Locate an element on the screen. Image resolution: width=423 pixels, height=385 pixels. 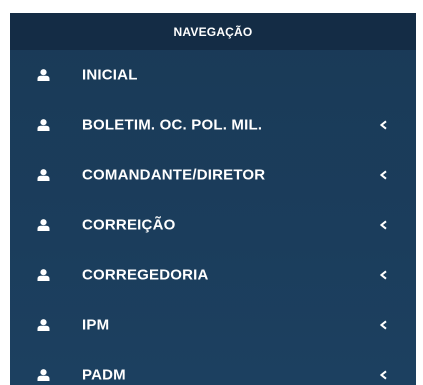
menu-item-padm: PADM is located at coordinates (213, 367).